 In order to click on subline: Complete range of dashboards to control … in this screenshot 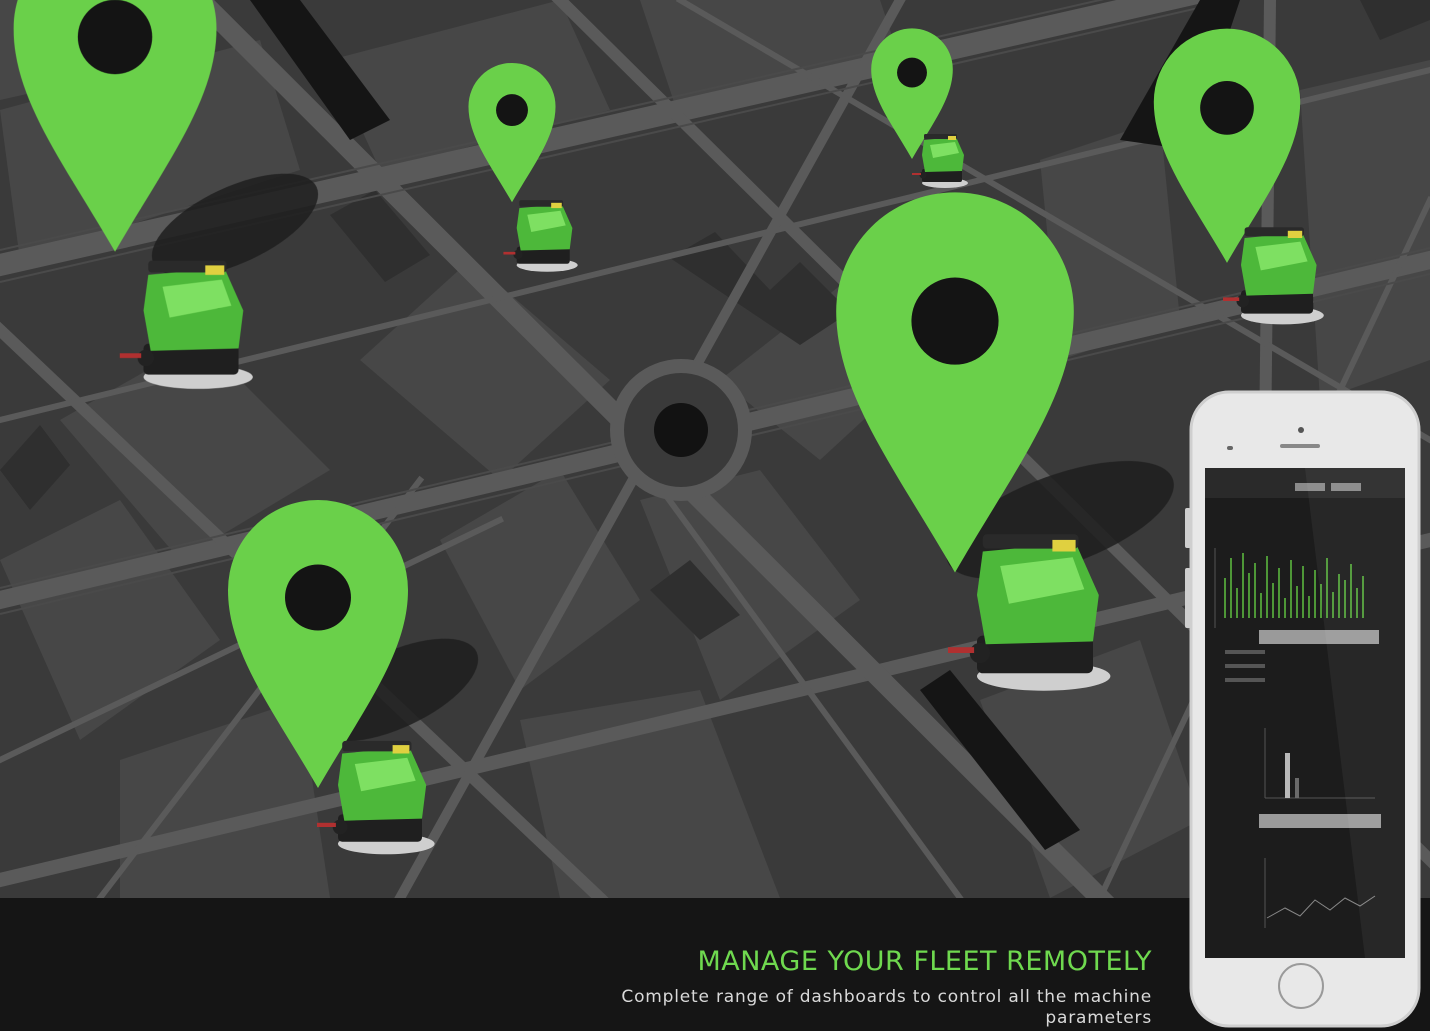, I will do `click(886, 1007)`.